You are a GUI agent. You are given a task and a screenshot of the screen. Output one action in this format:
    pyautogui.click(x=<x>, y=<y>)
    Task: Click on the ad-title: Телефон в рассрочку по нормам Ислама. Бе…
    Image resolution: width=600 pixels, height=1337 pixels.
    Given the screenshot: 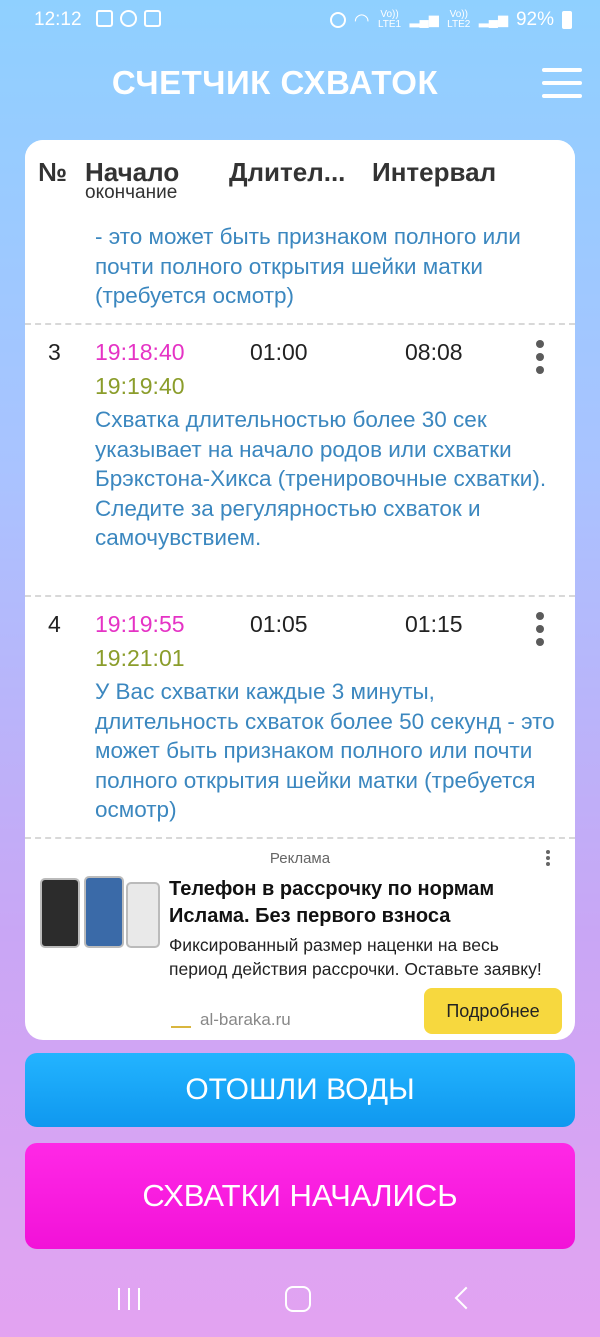 What is the action you would take?
    pyautogui.click(x=369, y=903)
    